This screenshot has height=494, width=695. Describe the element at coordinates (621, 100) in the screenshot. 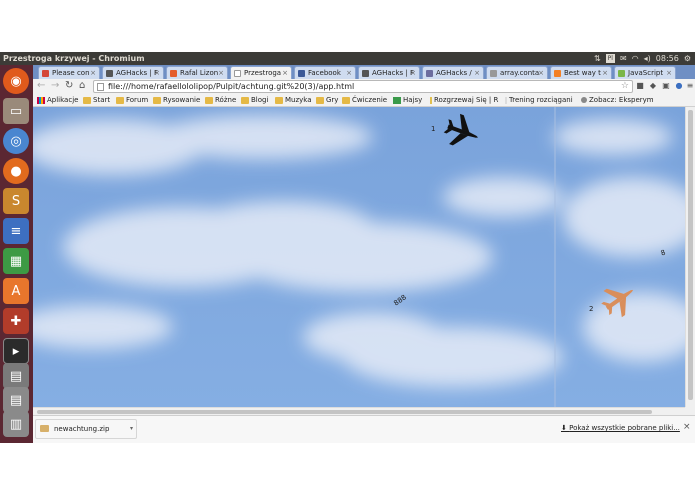

I see `bookmark-label: Zobacz: Eksperym` at that location.